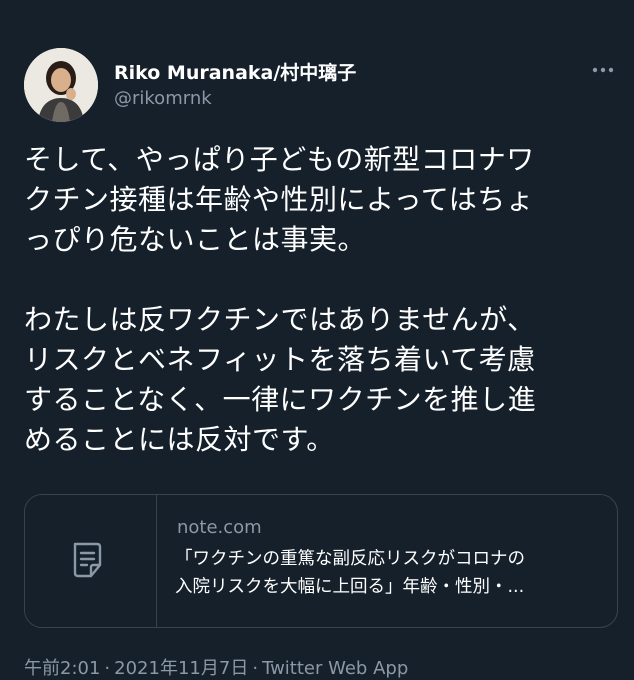 The height and width of the screenshot is (680, 634). Describe the element at coordinates (280, 399) in the screenshot. I see `tweet-text-line: することなく、一律にワクチンを推し進` at that location.